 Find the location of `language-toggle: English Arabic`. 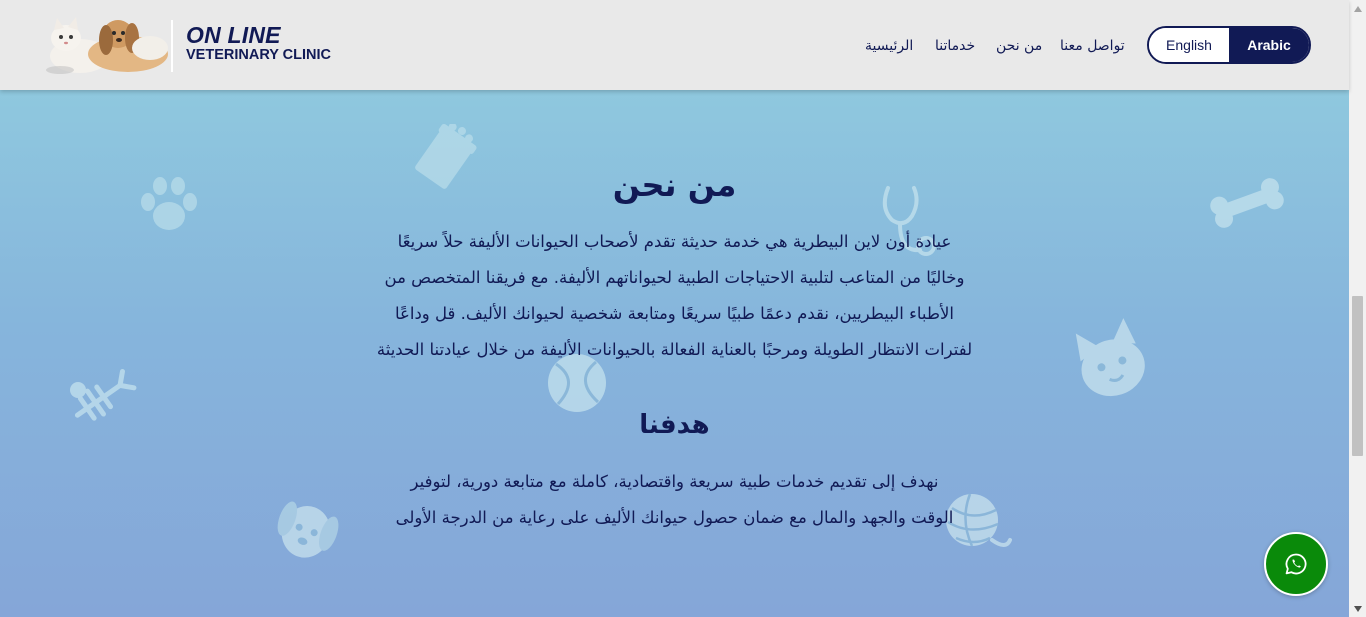

language-toggle: English Arabic is located at coordinates (1229, 45).